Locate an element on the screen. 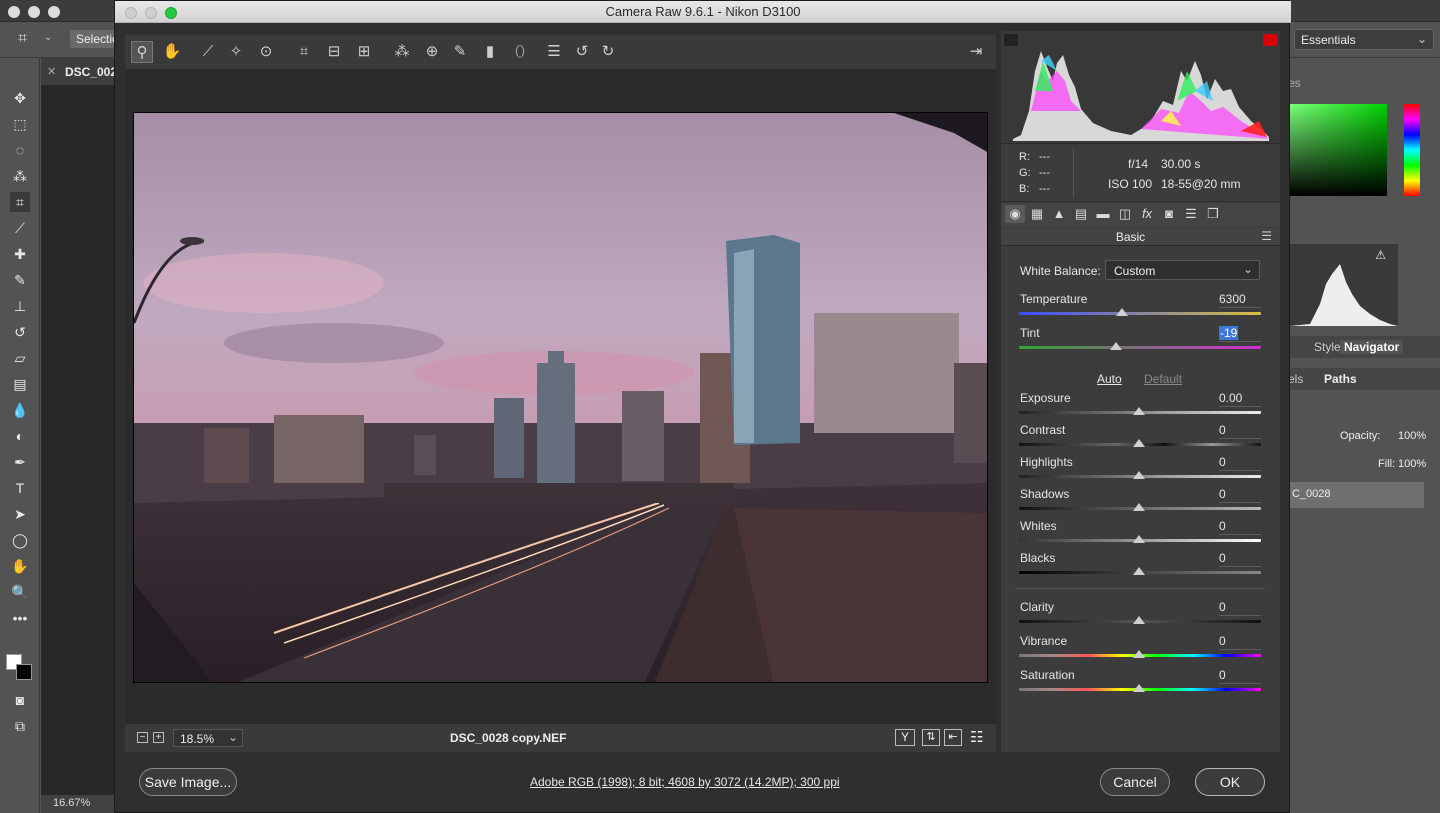 The height and width of the screenshot is (813, 1440). tab-hsl-icon: ▤ is located at coordinates (1081, 214).